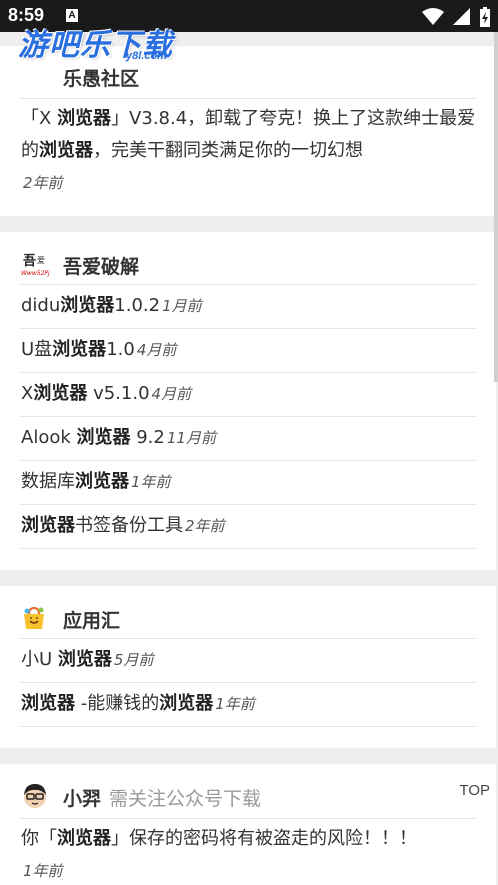 This screenshot has width=498, height=885. I want to click on svg-text: 吾, so click(29, 261).